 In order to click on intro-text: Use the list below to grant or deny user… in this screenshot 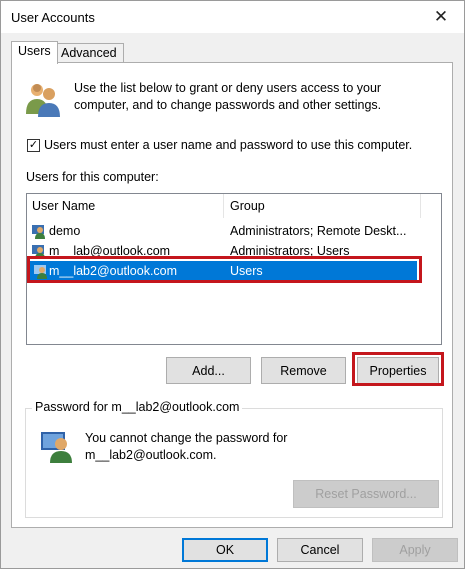, I will do `click(228, 96)`.